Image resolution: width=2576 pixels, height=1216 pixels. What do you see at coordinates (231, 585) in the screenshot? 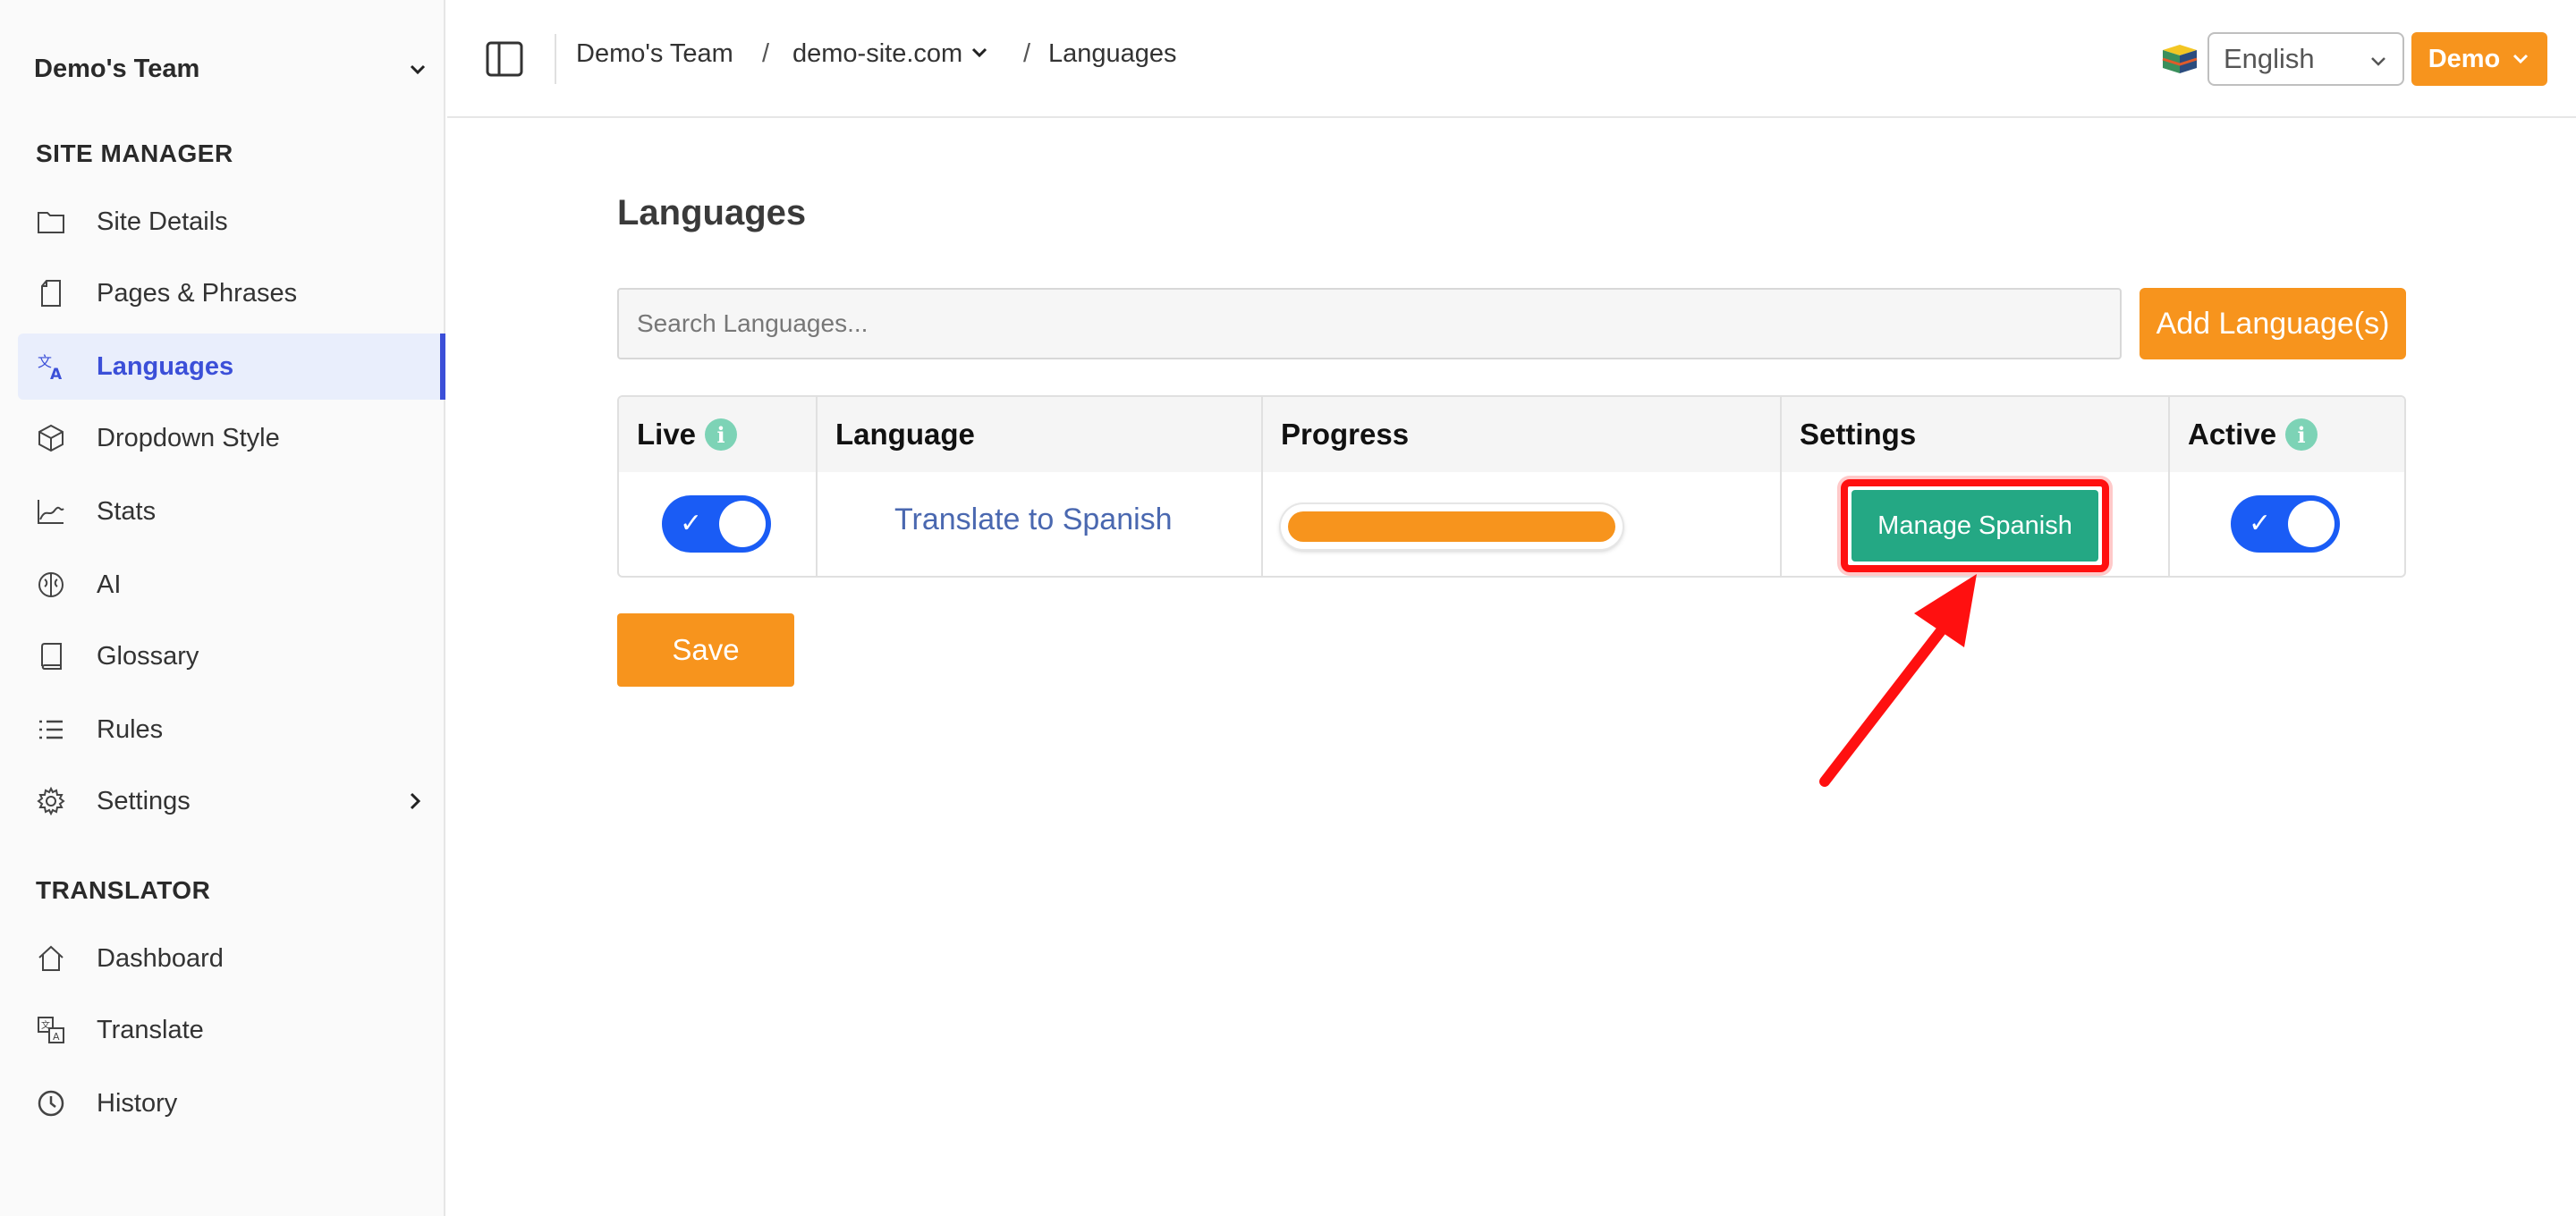
I see `sidebar-item-ai: AI` at bounding box center [231, 585].